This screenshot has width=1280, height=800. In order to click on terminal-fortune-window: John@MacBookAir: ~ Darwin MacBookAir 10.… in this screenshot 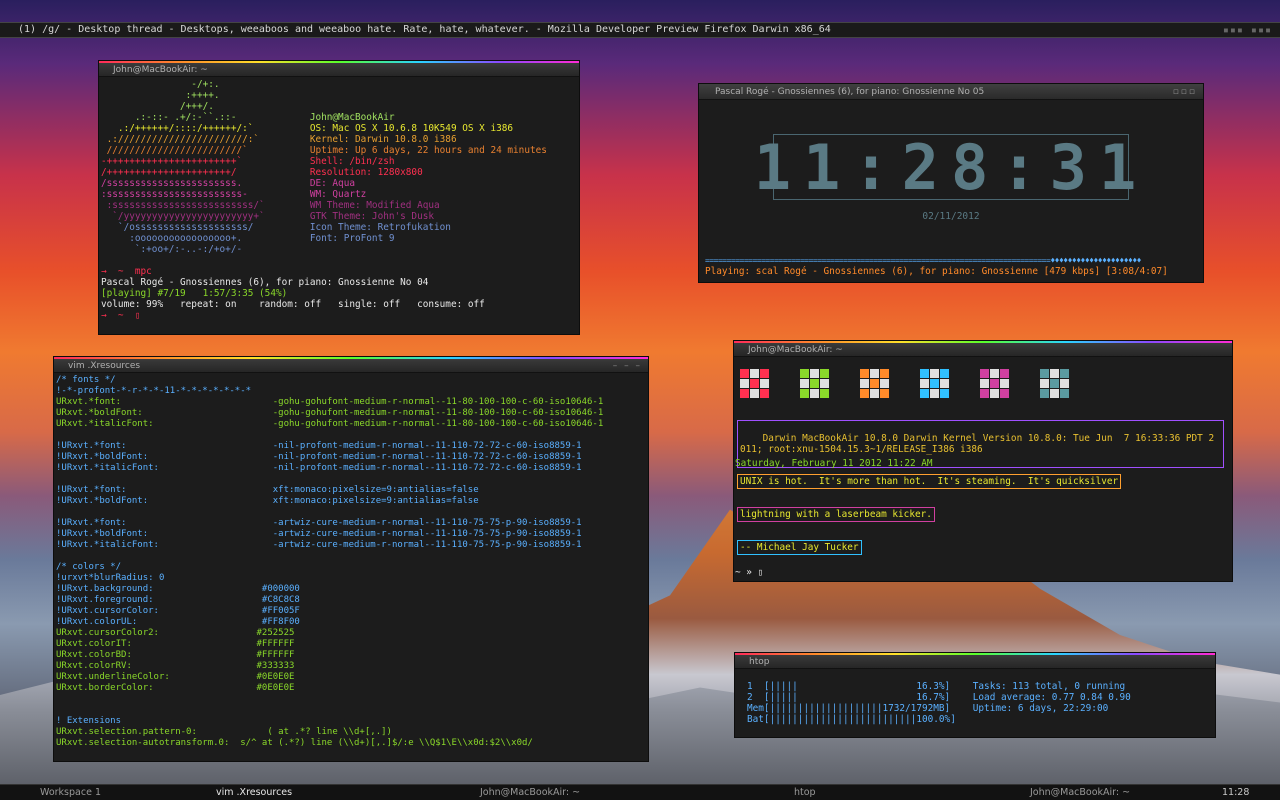, I will do `click(983, 461)`.